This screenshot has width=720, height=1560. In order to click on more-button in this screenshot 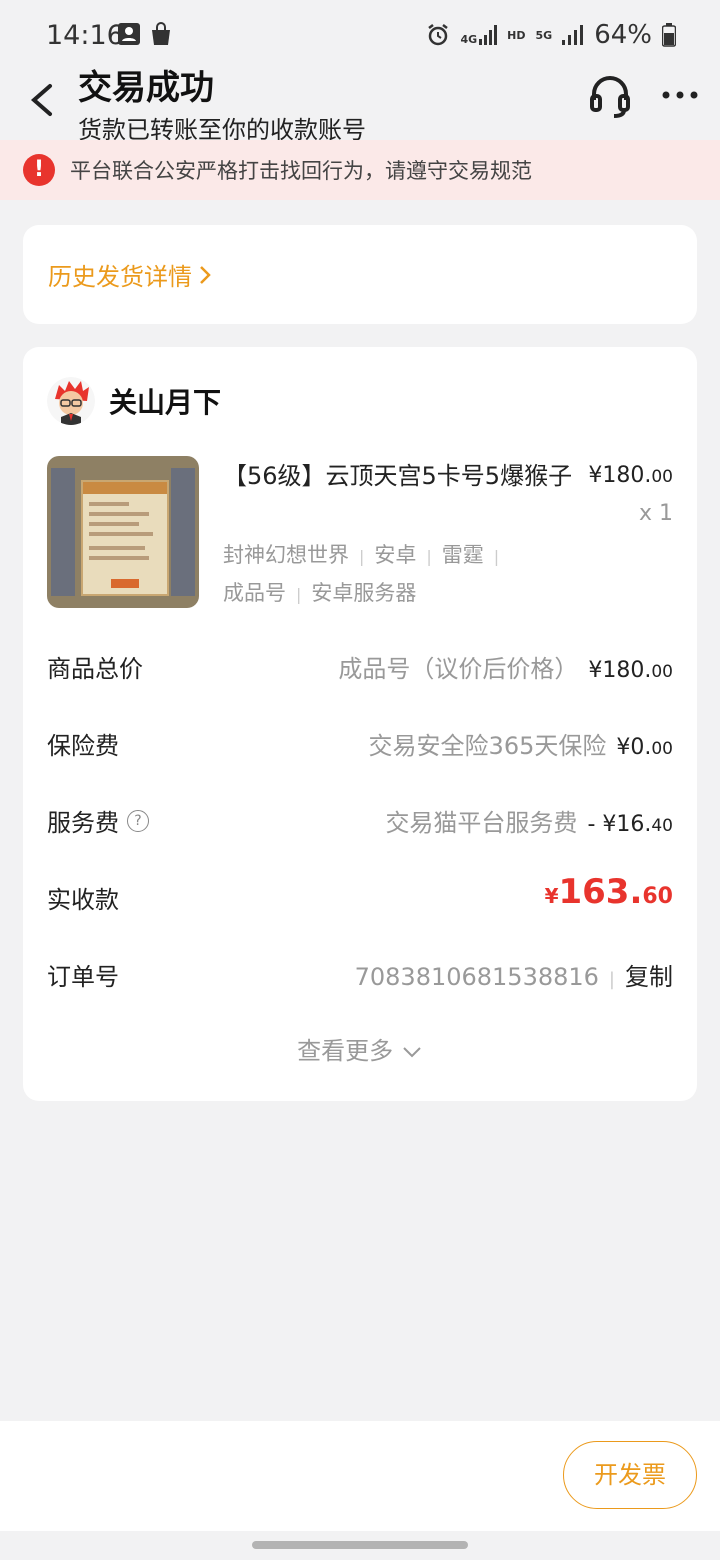, I will do `click(680, 95)`.